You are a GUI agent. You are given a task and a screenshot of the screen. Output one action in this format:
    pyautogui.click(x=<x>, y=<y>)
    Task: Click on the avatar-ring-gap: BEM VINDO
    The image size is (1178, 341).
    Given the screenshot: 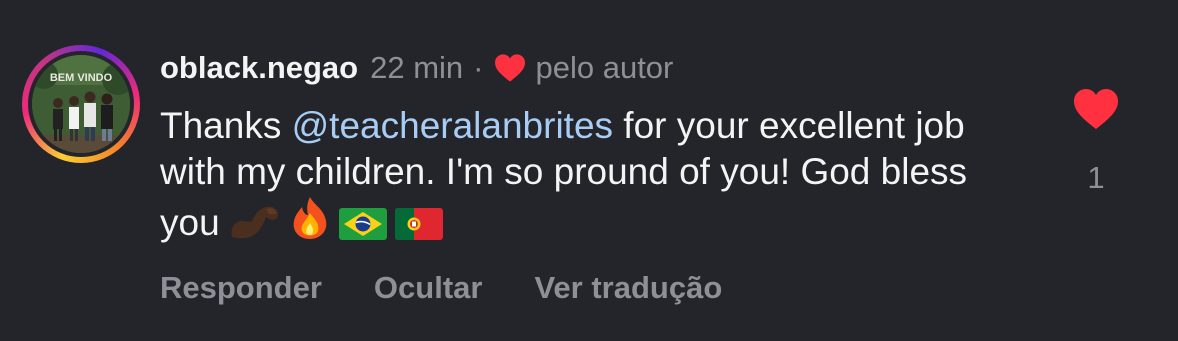 What is the action you would take?
    pyautogui.click(x=81, y=104)
    